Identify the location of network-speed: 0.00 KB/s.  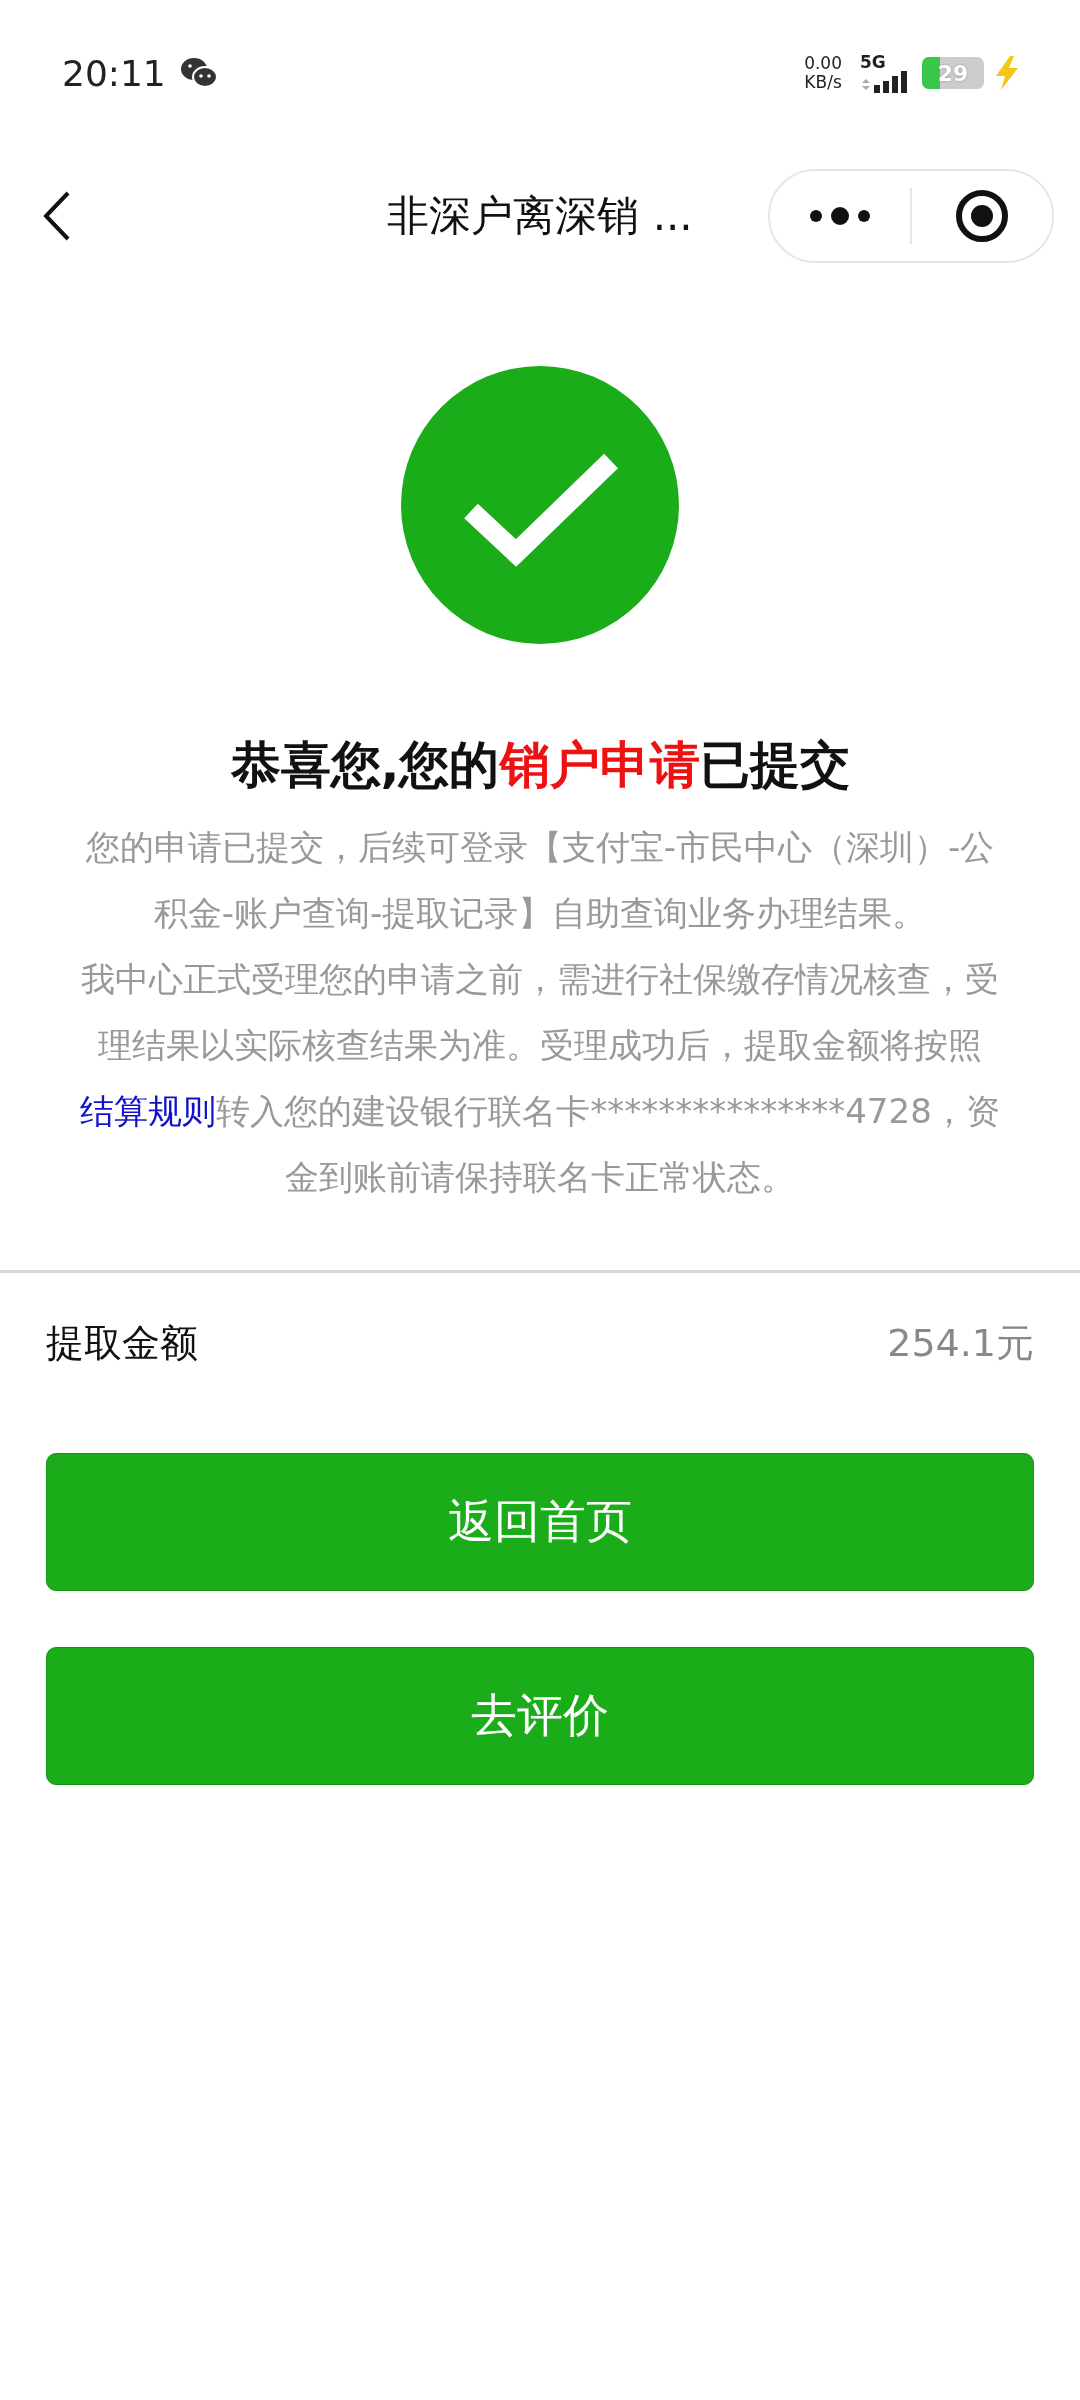
(823, 73).